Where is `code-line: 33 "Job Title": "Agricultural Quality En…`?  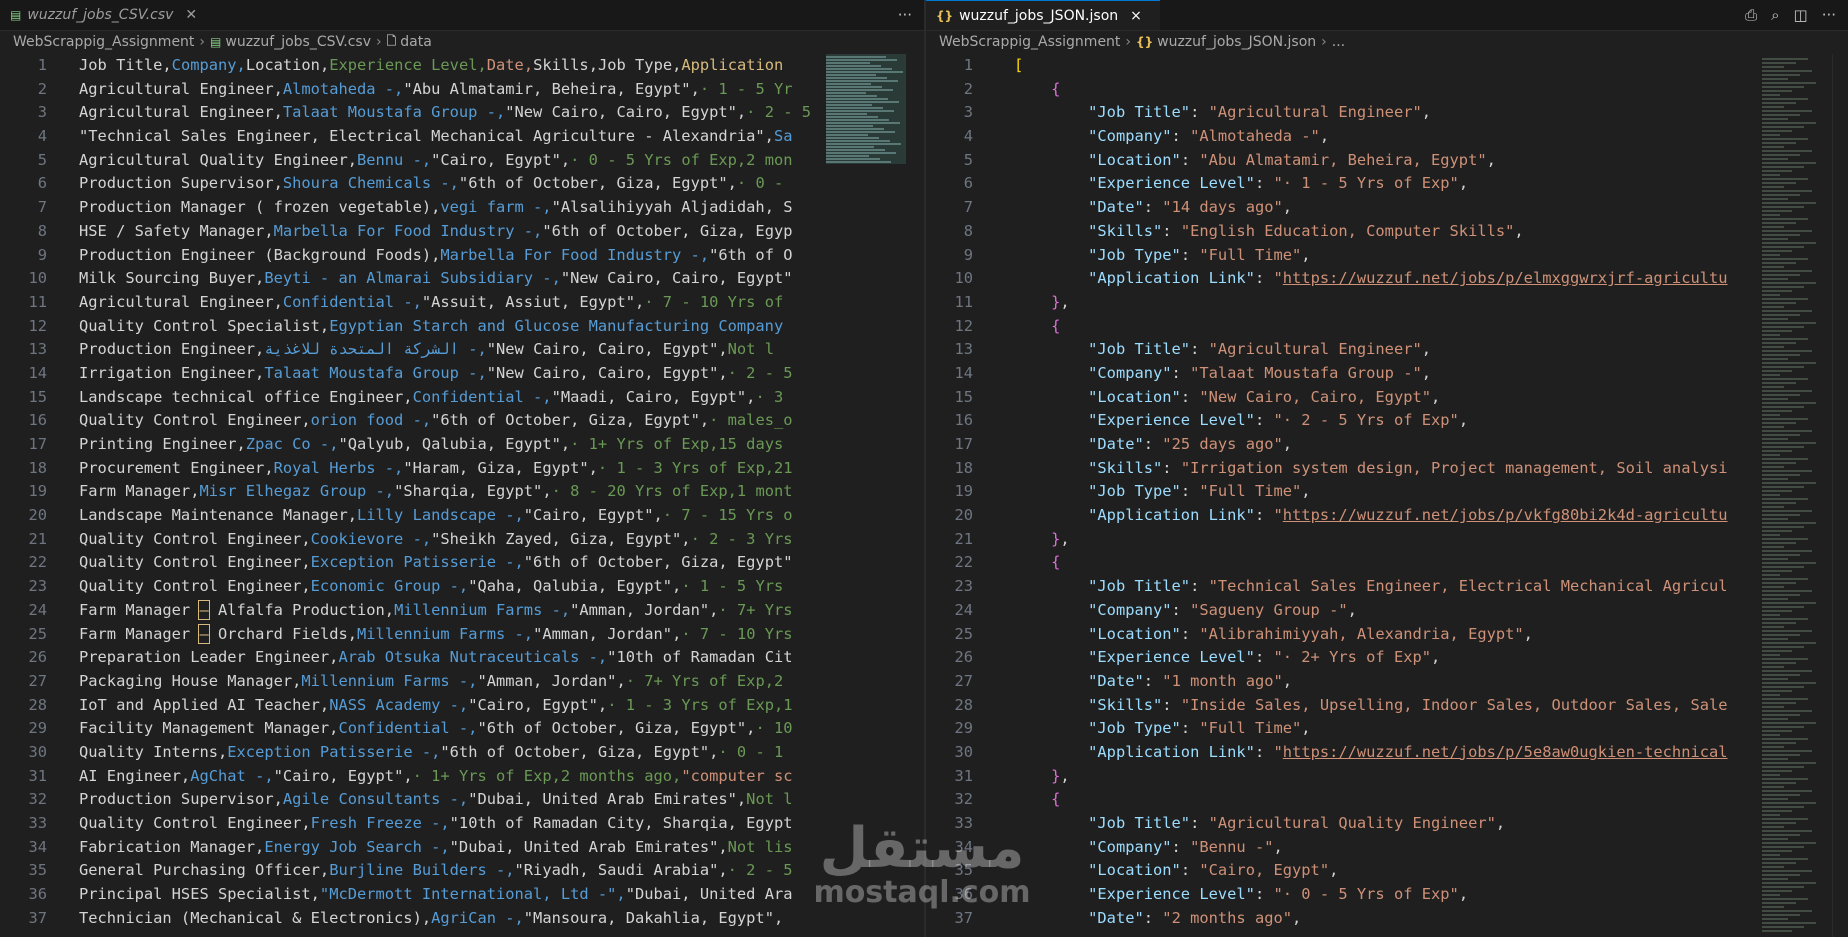 code-line: 33 "Job Title": "Agricultural Quality En… is located at coordinates (1337, 824).